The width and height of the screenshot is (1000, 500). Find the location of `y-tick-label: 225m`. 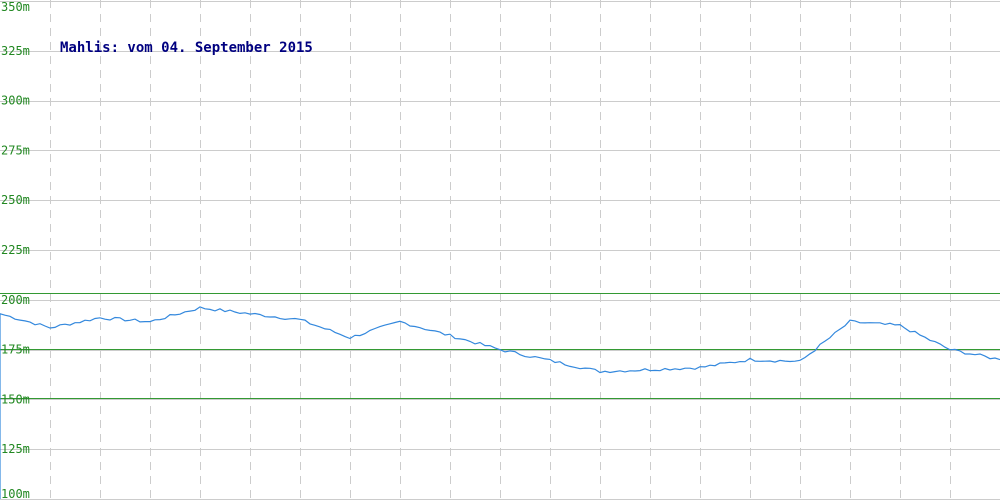

y-tick-label: 225m is located at coordinates (15, 250).